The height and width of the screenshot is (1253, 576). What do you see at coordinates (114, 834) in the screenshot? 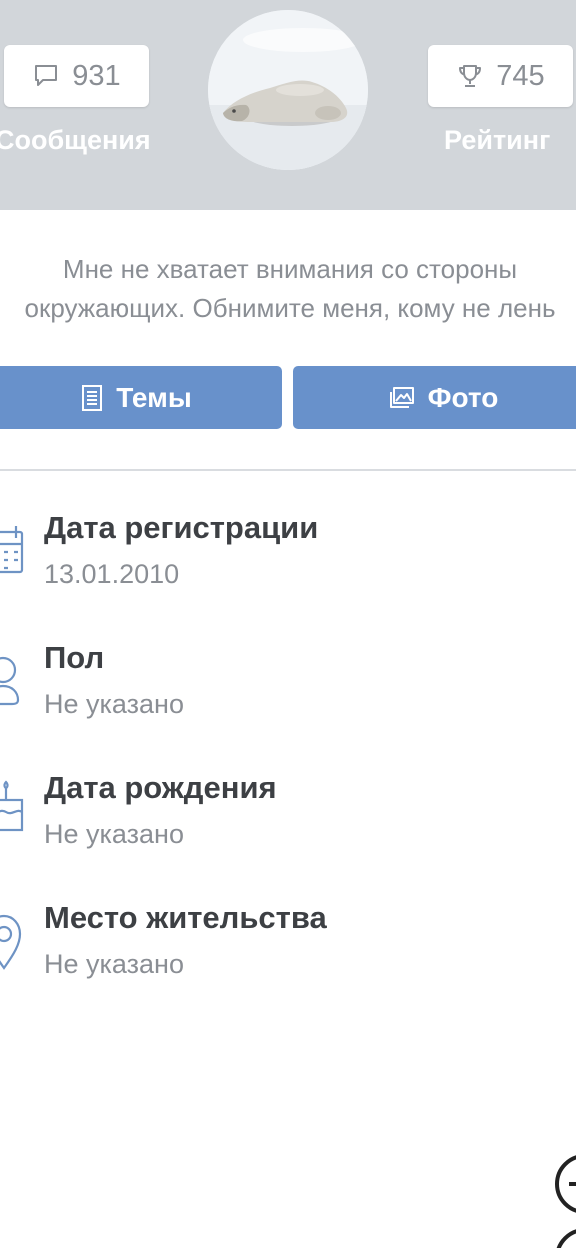
I see `info-value-birth-date: Не указано` at bounding box center [114, 834].